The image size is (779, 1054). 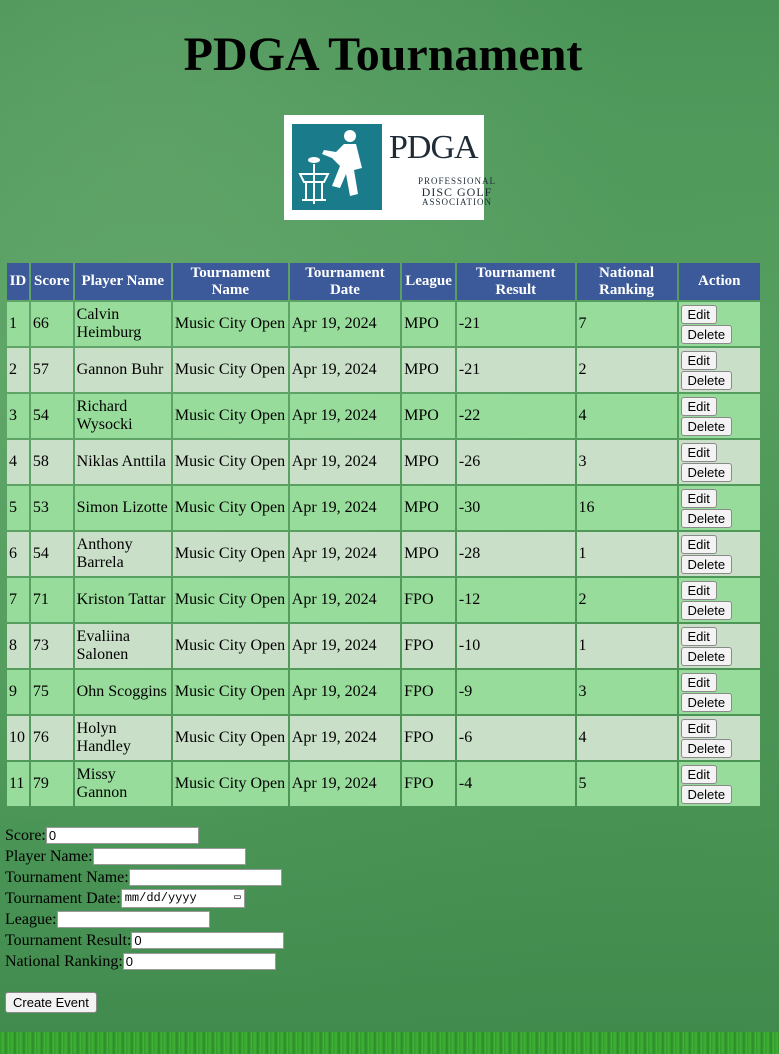 I want to click on tournament-result-input, so click(x=208, y=940).